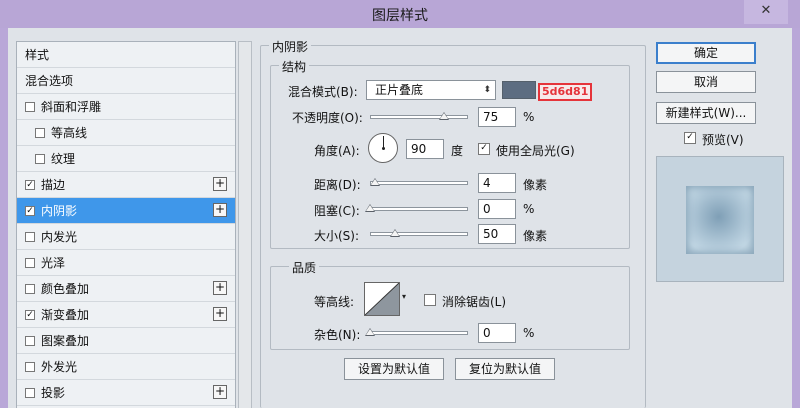  What do you see at coordinates (723, 140) in the screenshot?
I see `preview-label: 预览(V)` at bounding box center [723, 140].